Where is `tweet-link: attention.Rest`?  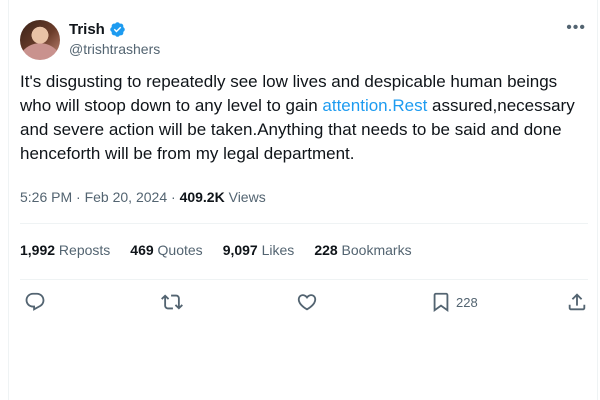 tweet-link: attention.Rest is located at coordinates (374, 105).